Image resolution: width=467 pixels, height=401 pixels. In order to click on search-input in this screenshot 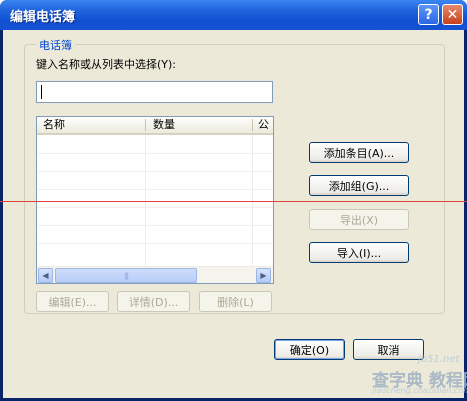, I will do `click(154, 92)`.